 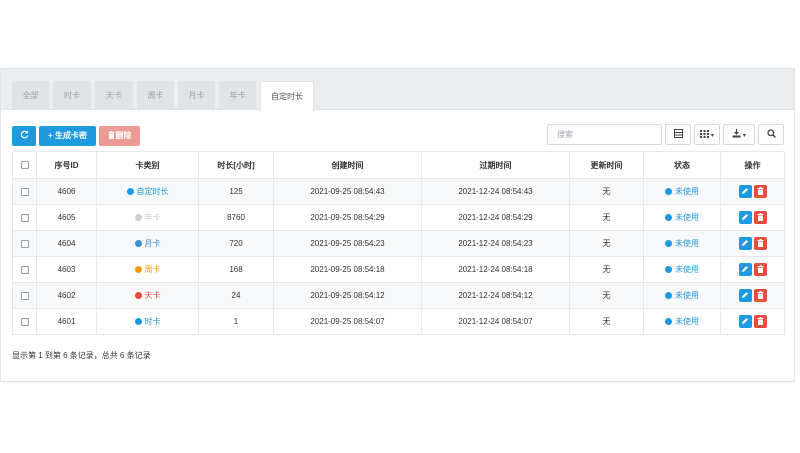 I want to click on card-type: 月卡, so click(x=152, y=243).